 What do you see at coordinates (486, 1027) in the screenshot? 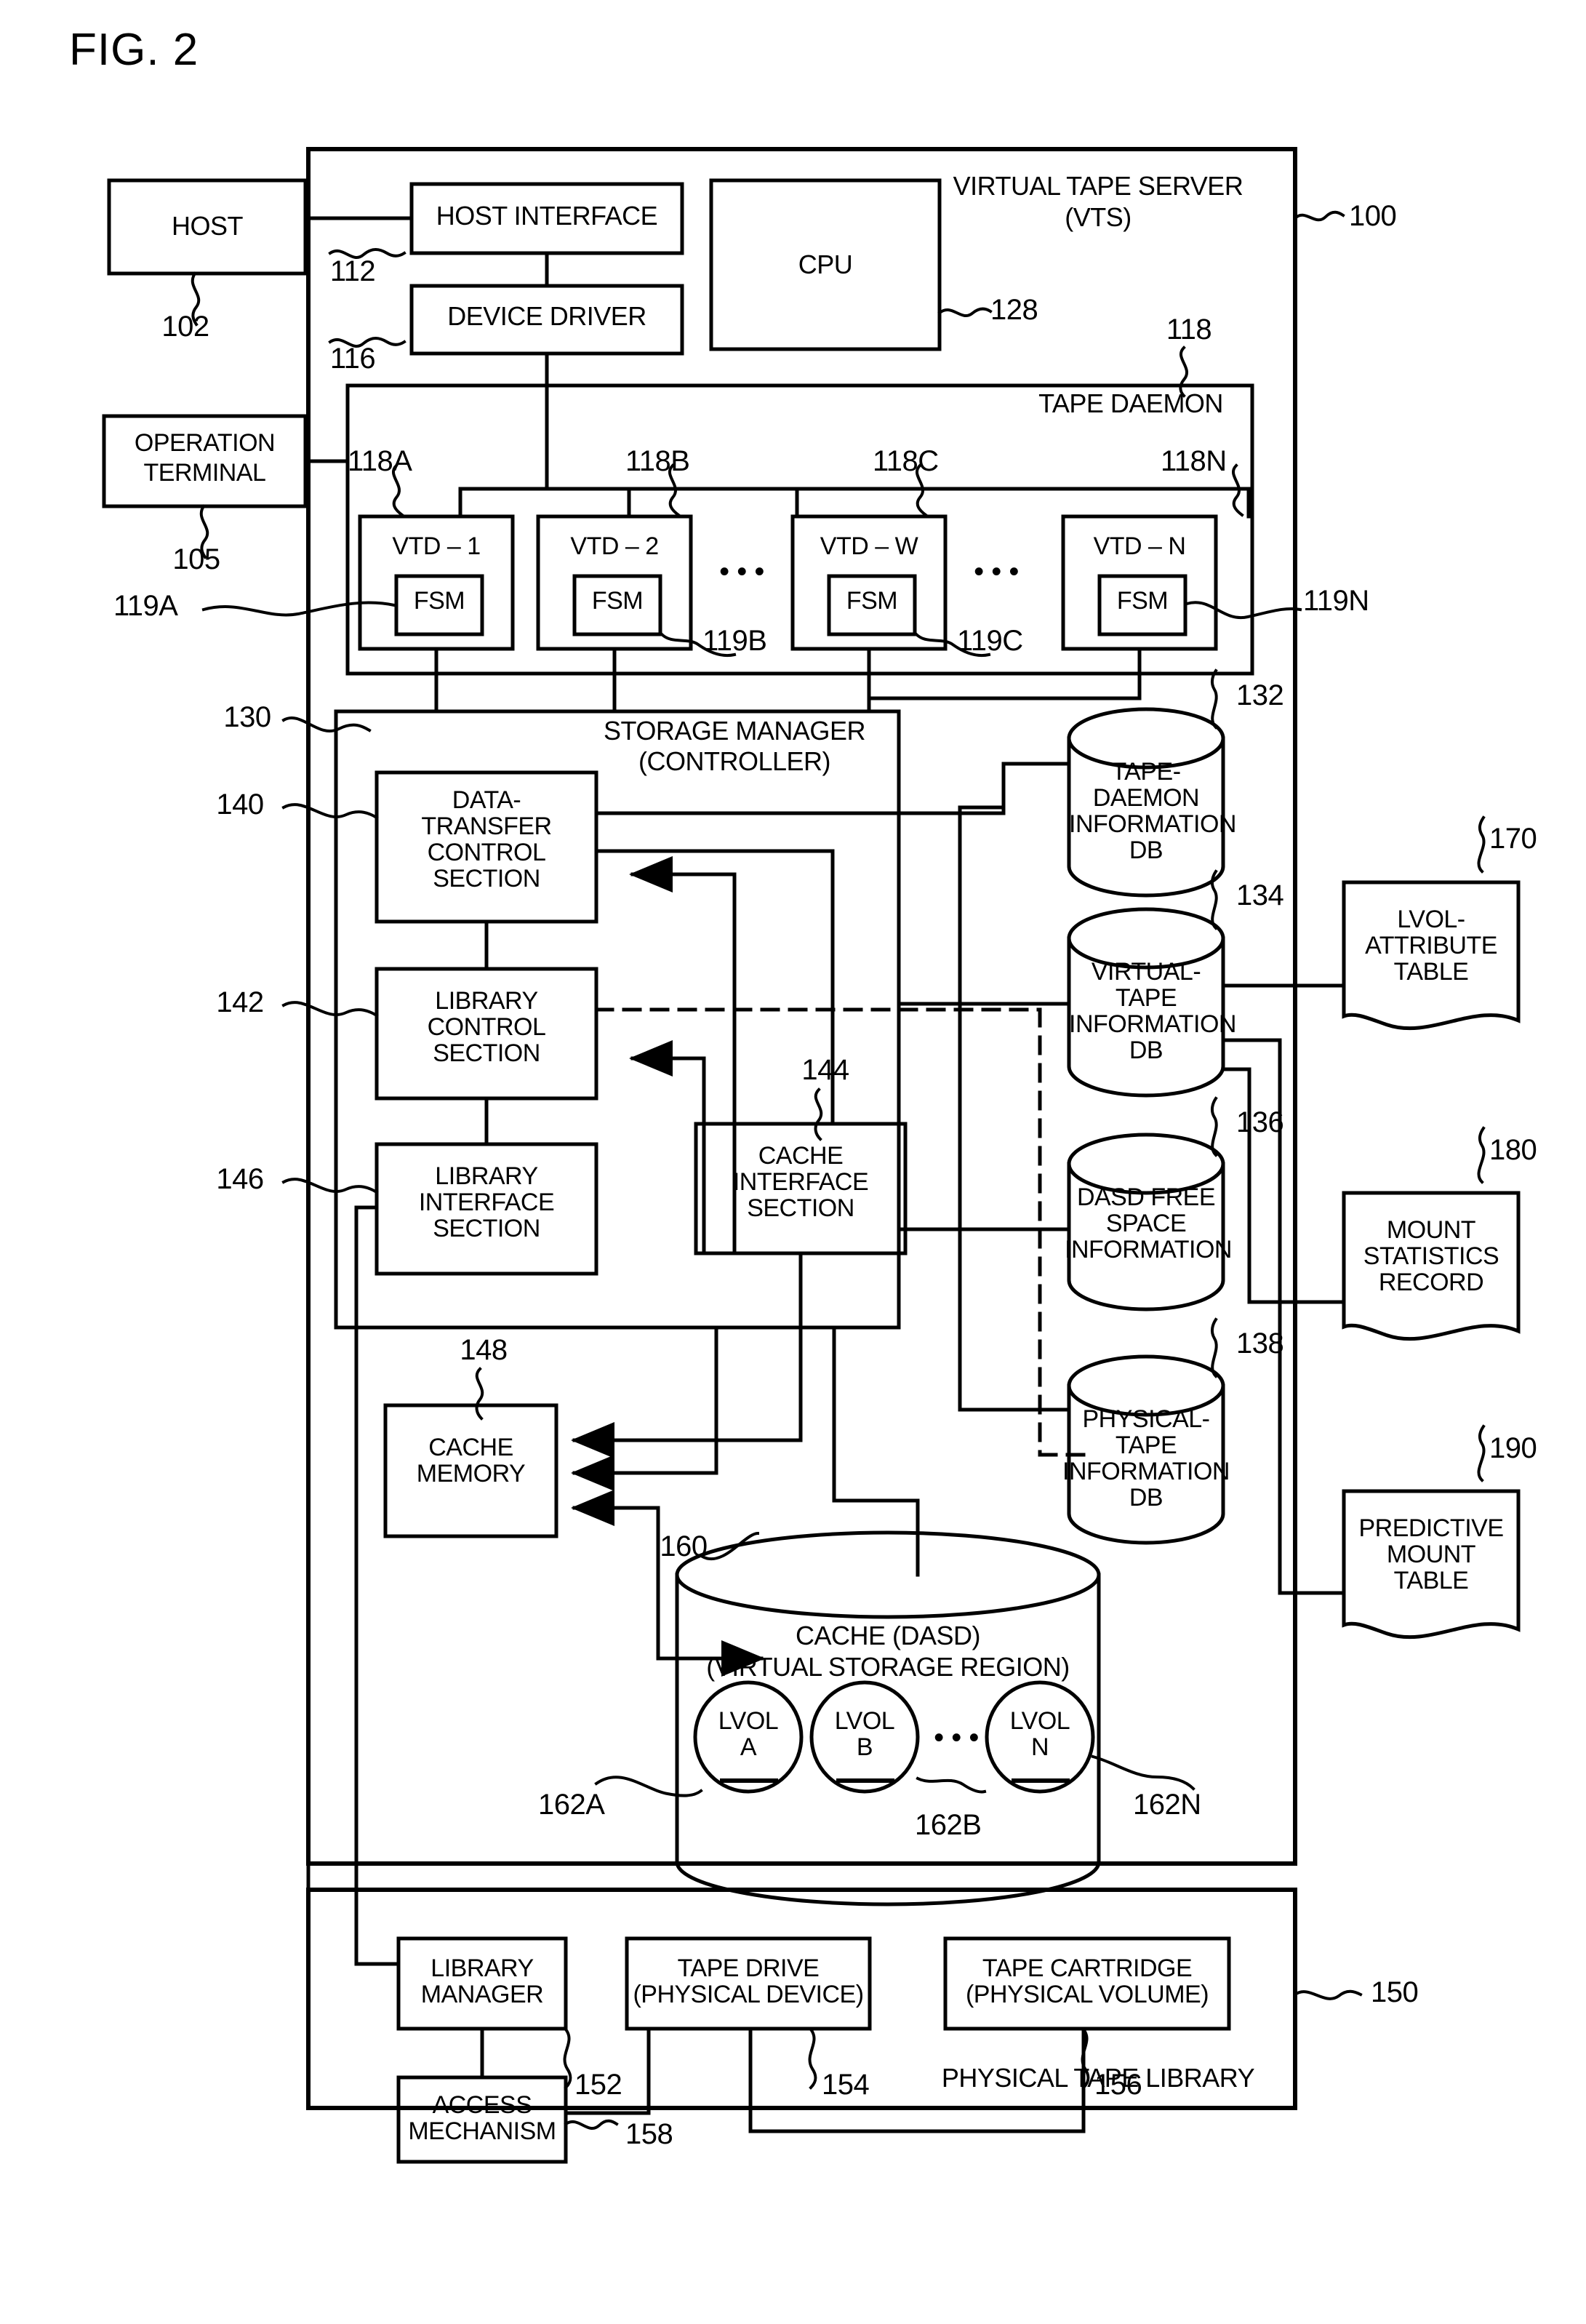
I see `library-control-section-label: LIBRARY CONTROL SECTION` at bounding box center [486, 1027].